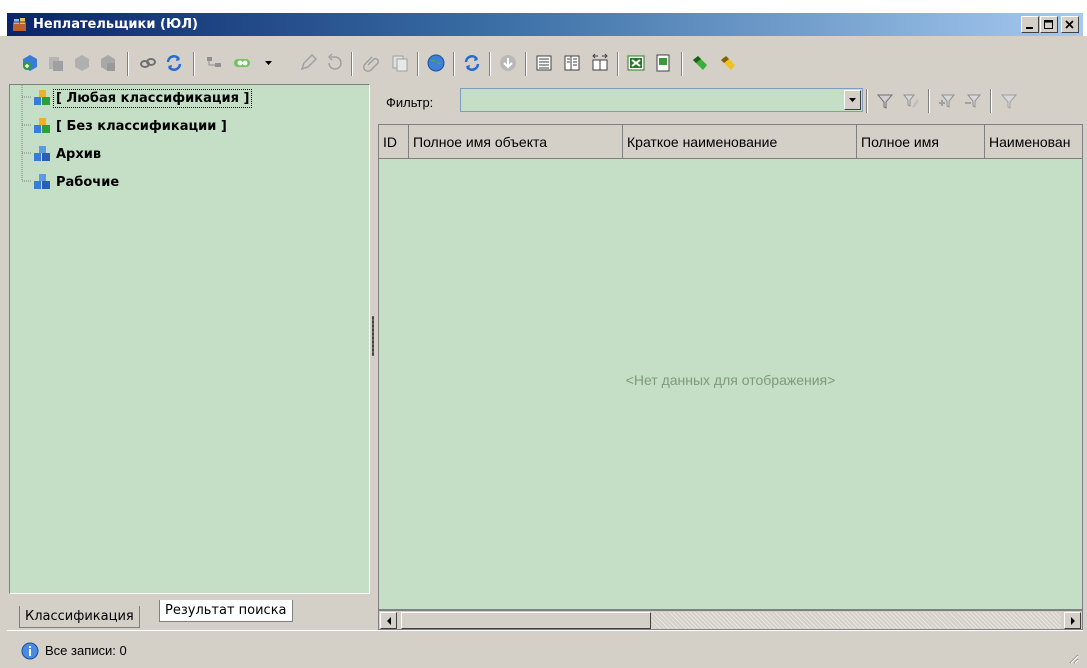 The height and width of the screenshot is (668, 1087). I want to click on refresh-tree-icon, so click(174, 63).